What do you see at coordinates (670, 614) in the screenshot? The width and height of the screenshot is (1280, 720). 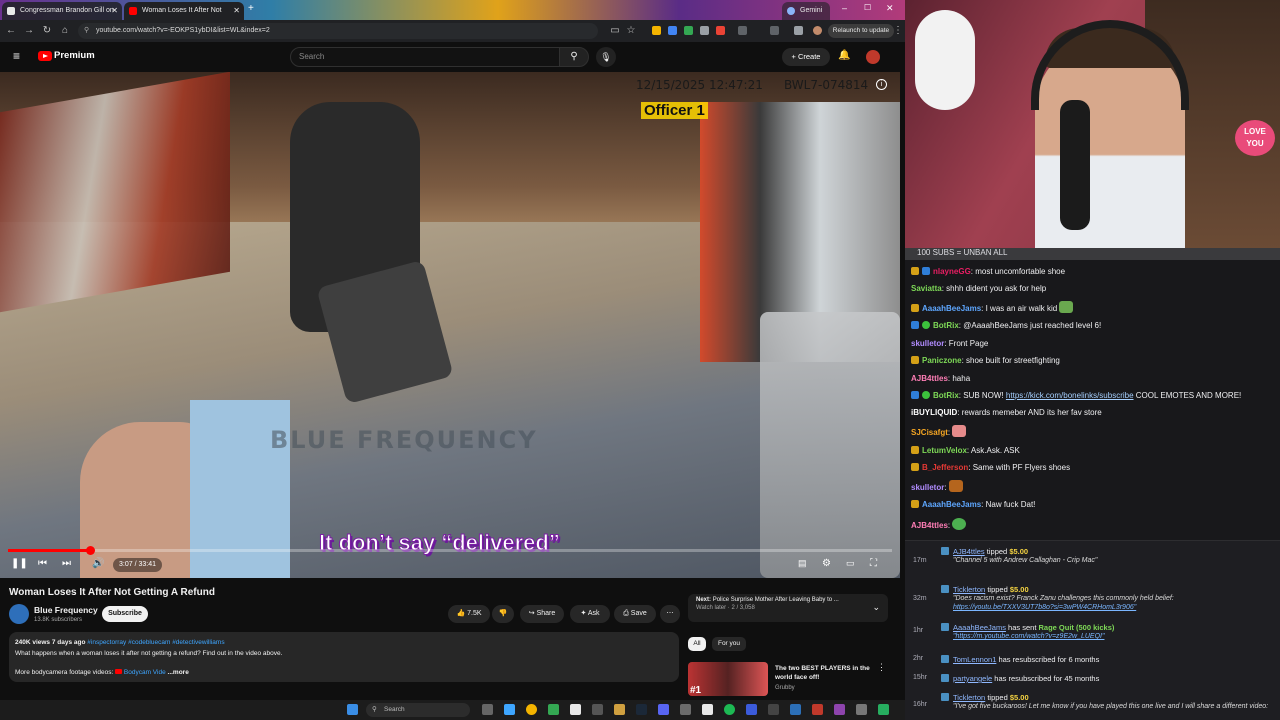 I see `more-actions-button: ⋯` at bounding box center [670, 614].